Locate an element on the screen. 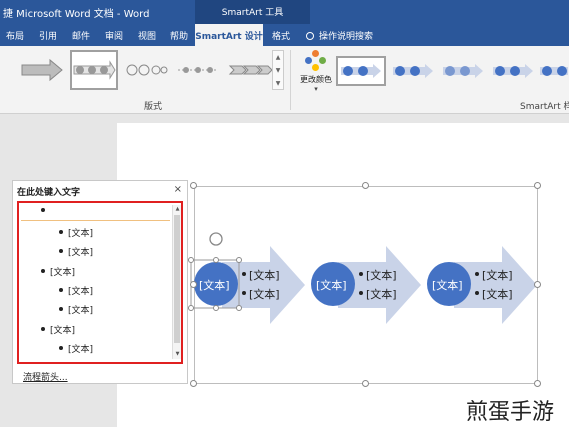 This screenshot has height=427, width=569. text-pane-list: [文本] [文本] [文本] [文本] [文本] [文本] [文本] ▲ ▼ is located at coordinates (100, 282).